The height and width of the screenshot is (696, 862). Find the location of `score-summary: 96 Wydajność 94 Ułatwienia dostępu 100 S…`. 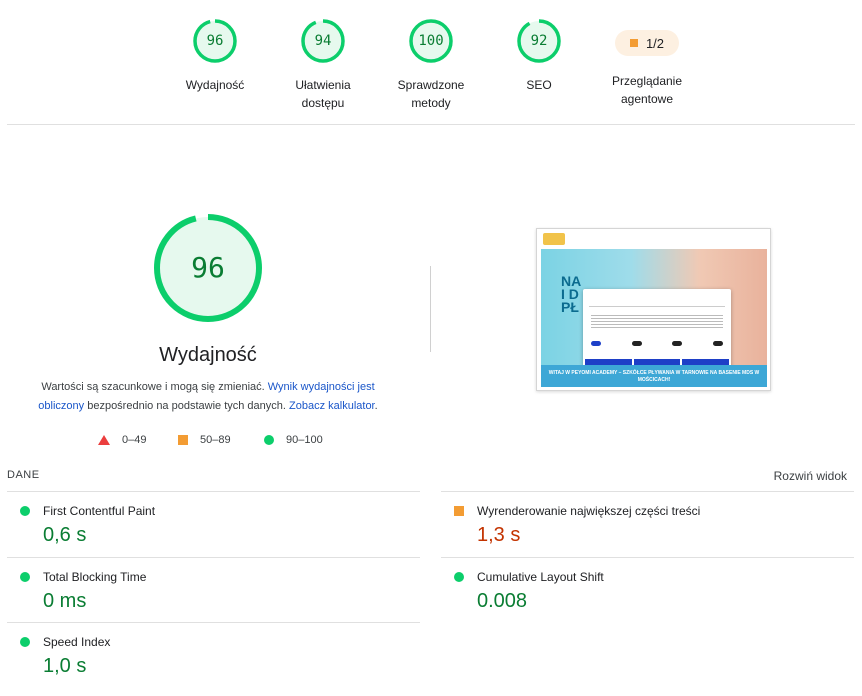

score-summary: 96 Wydajność 94 Ułatwienia dostępu 100 S… is located at coordinates (431, 68).